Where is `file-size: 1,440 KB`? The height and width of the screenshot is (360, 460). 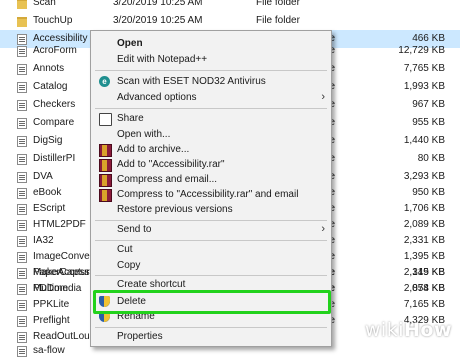 file-size: 1,440 KB is located at coordinates (424, 140).